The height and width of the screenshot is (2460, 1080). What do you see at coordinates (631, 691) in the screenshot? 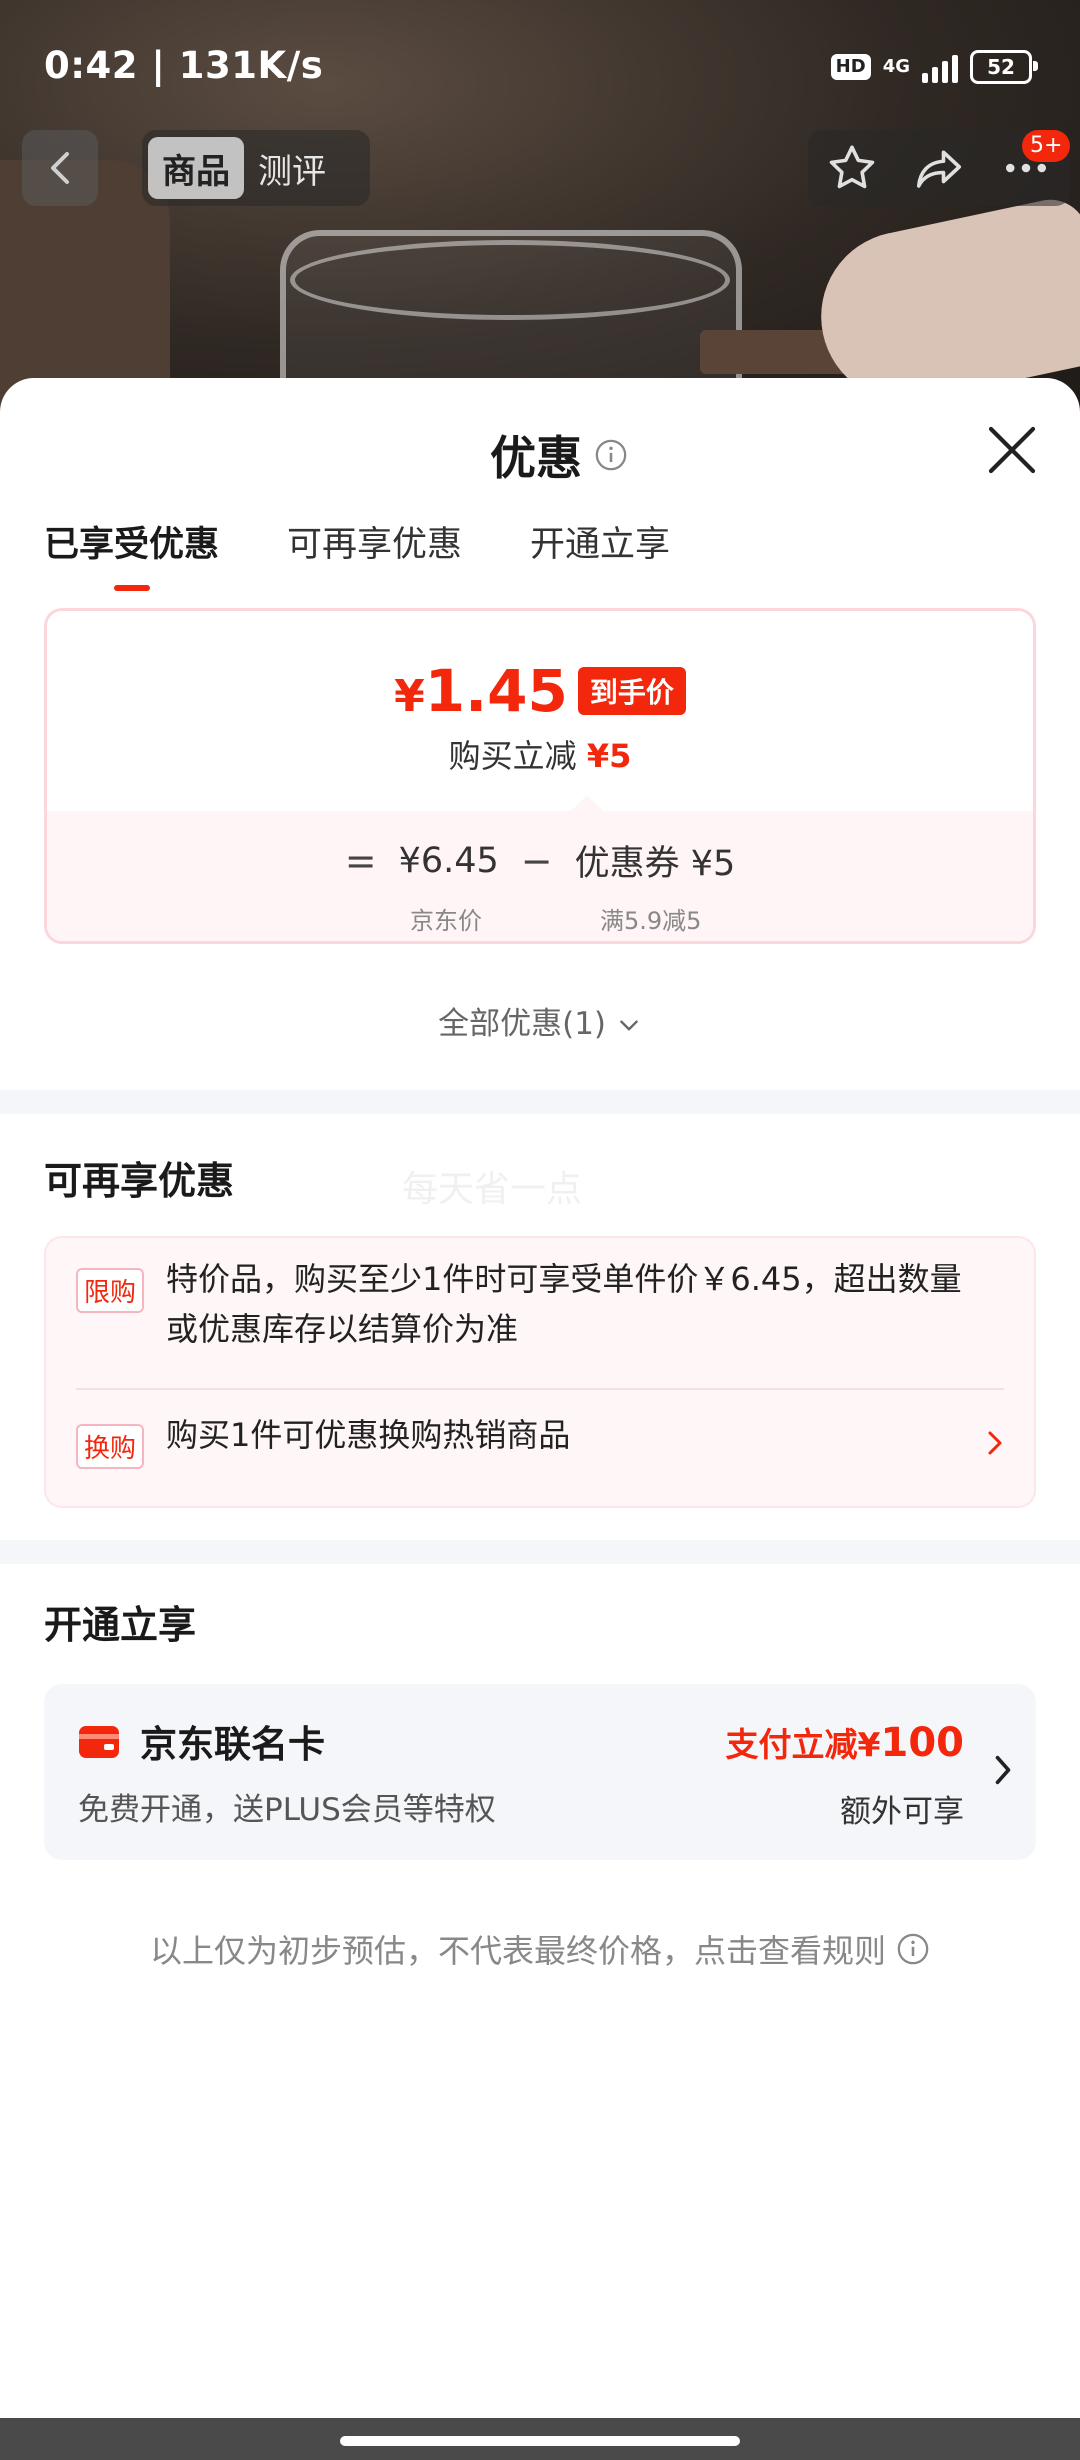
I see `final-price-badge: 到手价` at bounding box center [631, 691].